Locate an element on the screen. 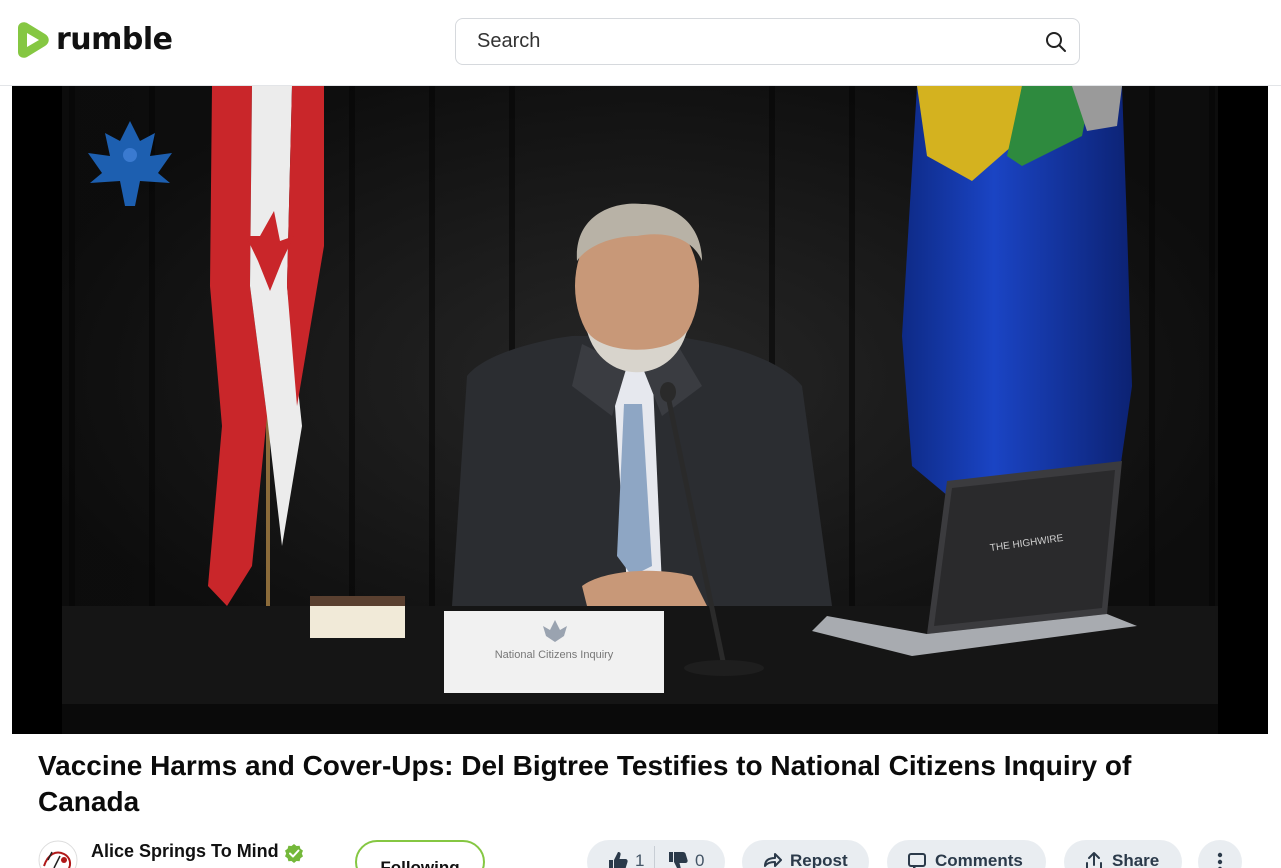  dislike-button: 0 is located at coordinates (685, 859).